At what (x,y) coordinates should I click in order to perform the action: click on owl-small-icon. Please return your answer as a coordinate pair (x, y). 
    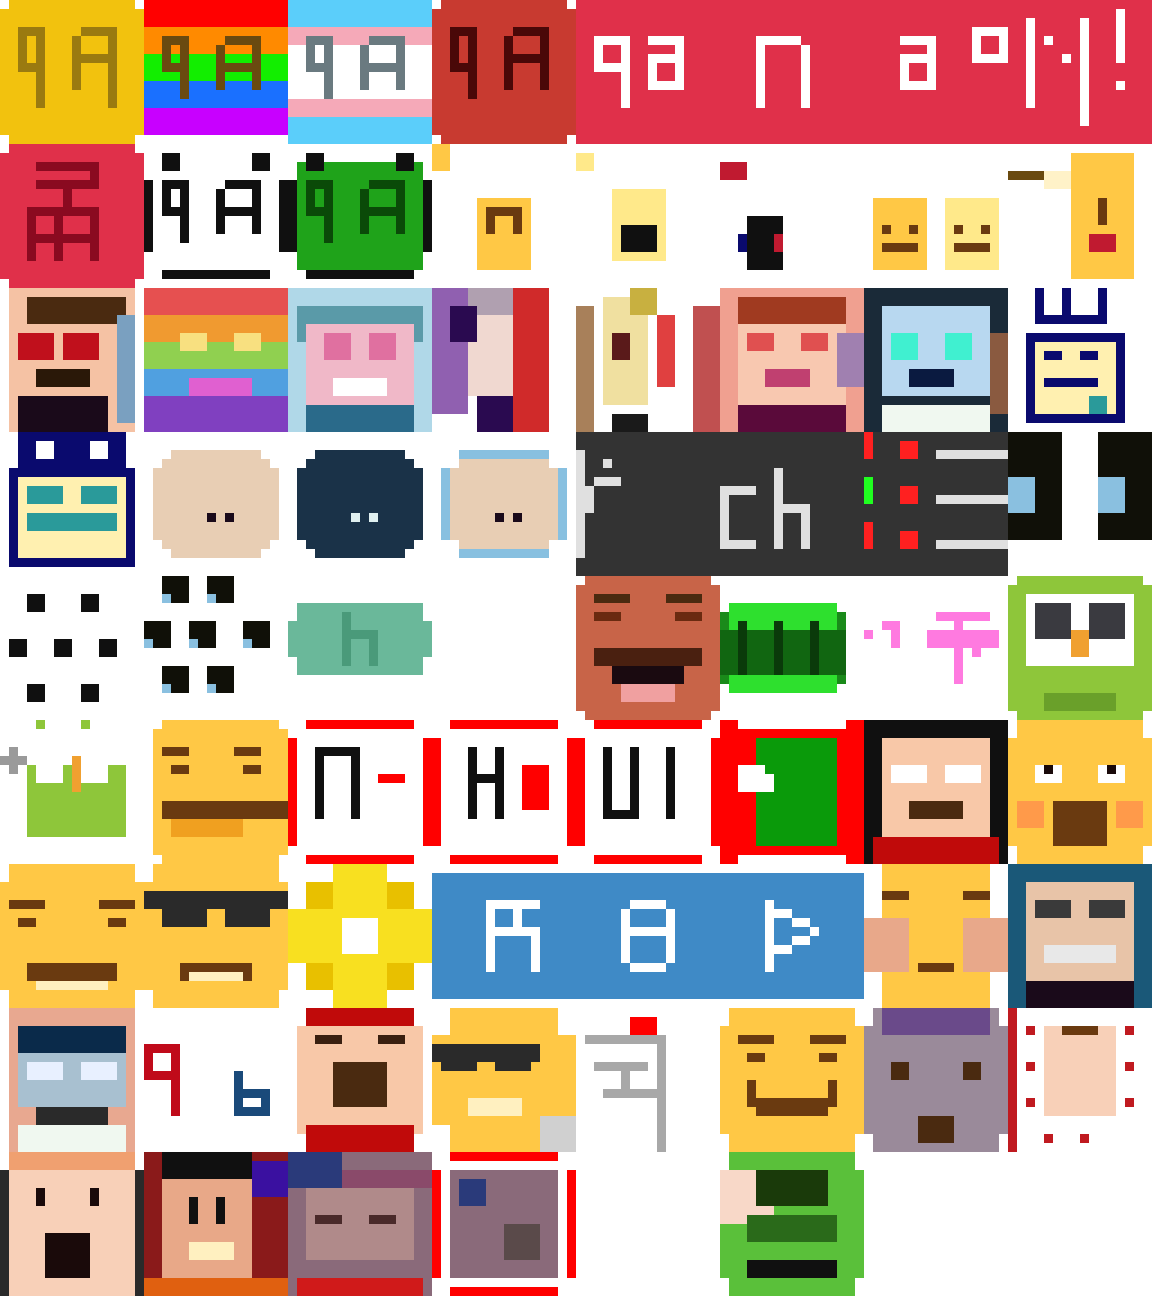
    Looking at the image, I should click on (63, 778).